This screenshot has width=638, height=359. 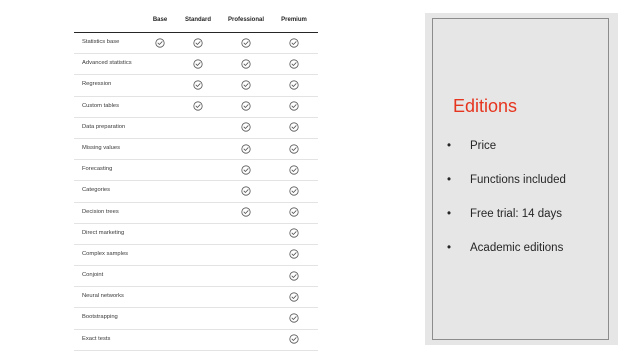 What do you see at coordinates (196, 234) in the screenshot?
I see `table-row: Direct marketing` at bounding box center [196, 234].